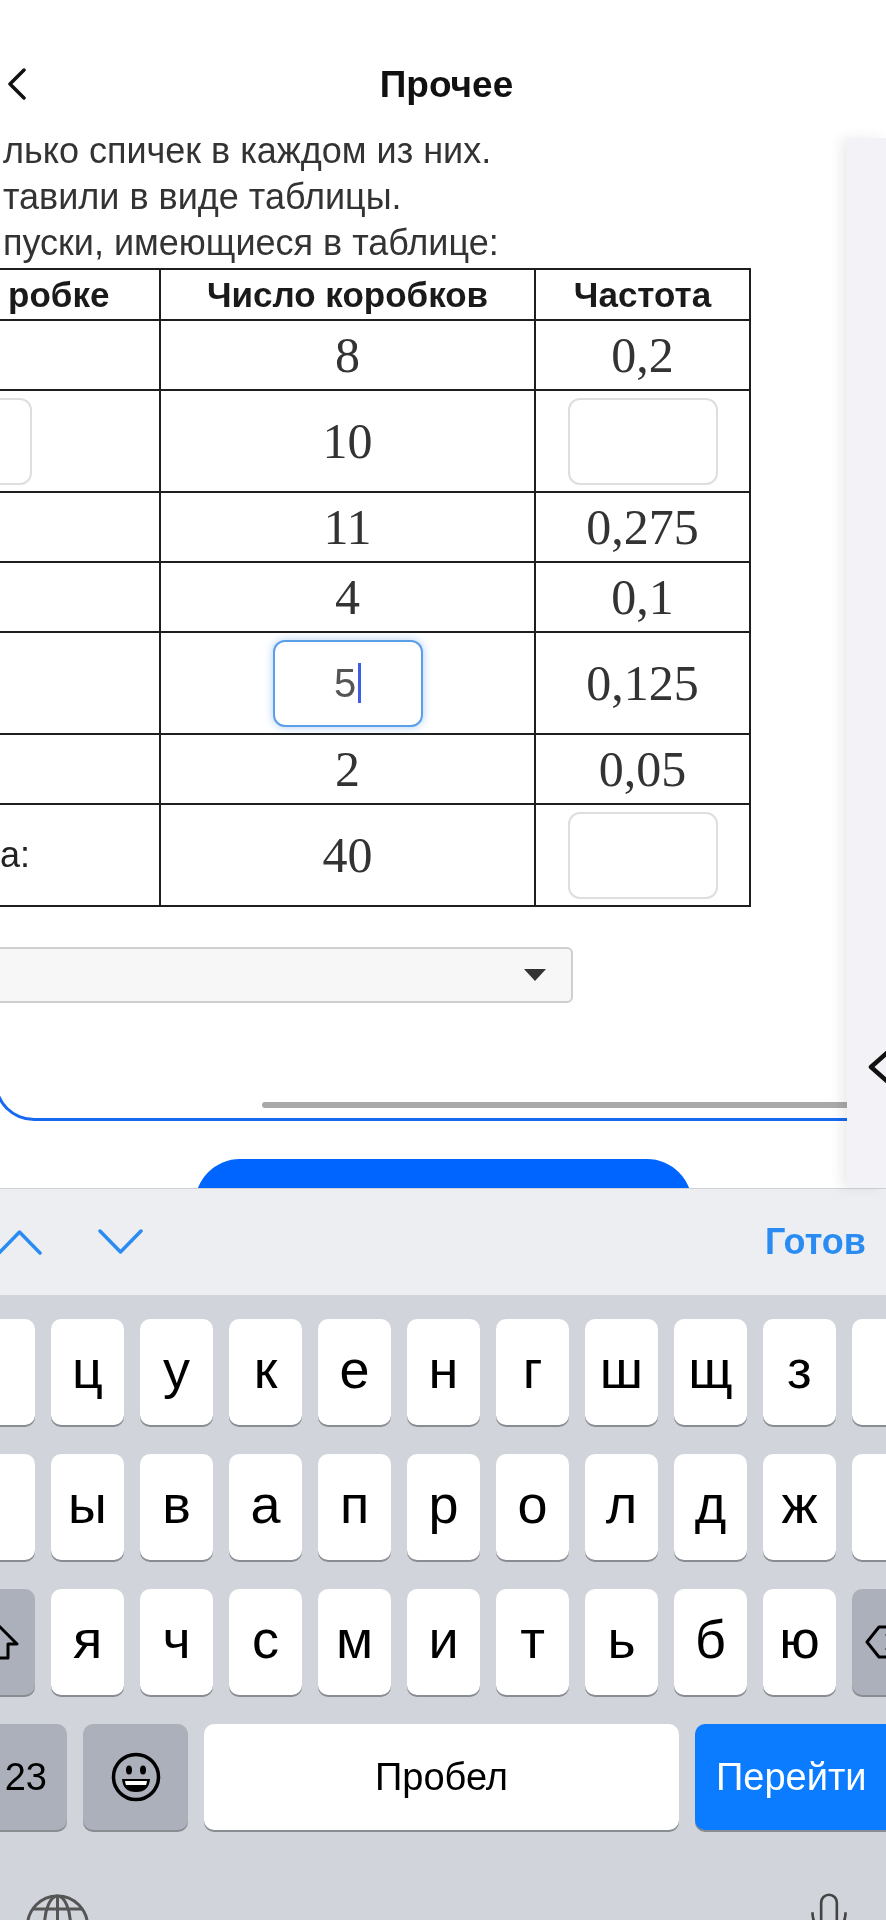 This screenshot has height=1920, width=886. Describe the element at coordinates (642, 597) in the screenshot. I see `table-cell: 0,1` at that location.